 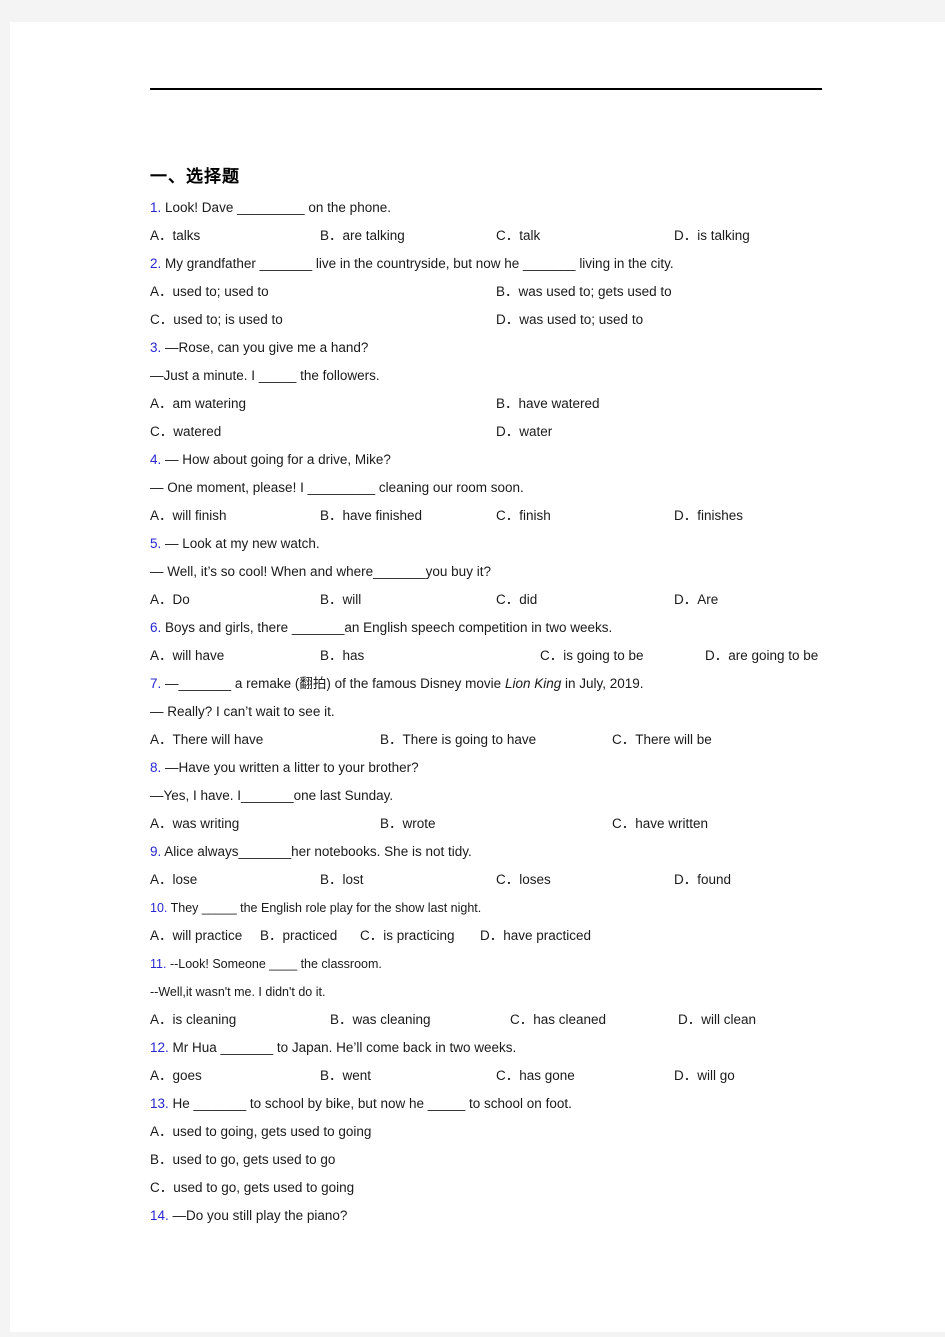 I want to click on option-a: A．There will have, so click(x=265, y=740).